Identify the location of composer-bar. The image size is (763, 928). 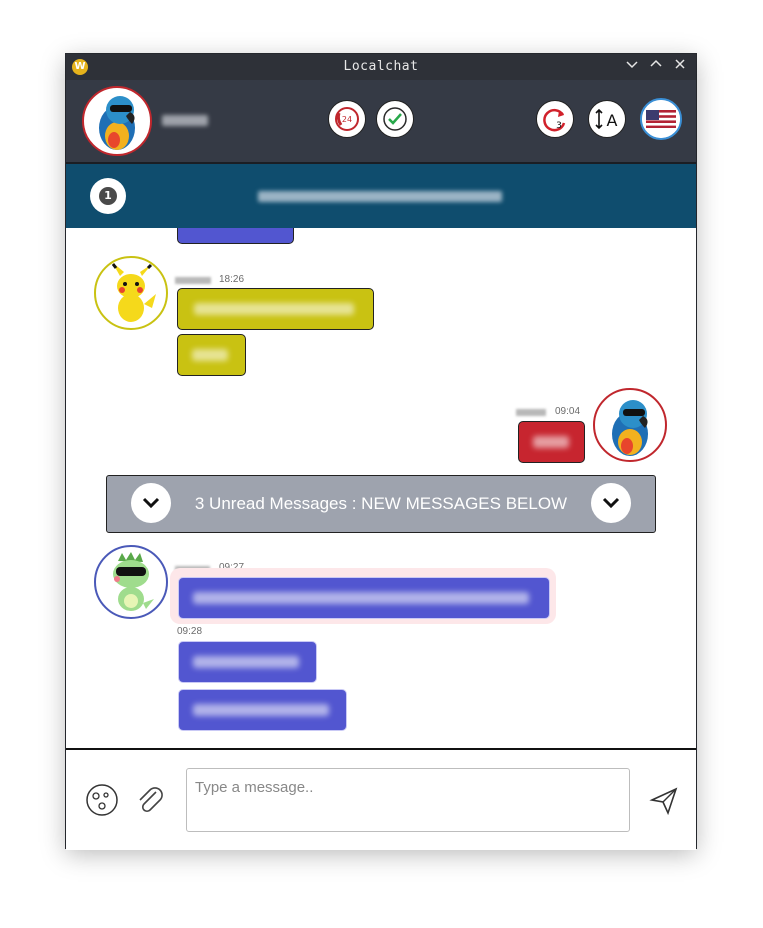
(381, 799).